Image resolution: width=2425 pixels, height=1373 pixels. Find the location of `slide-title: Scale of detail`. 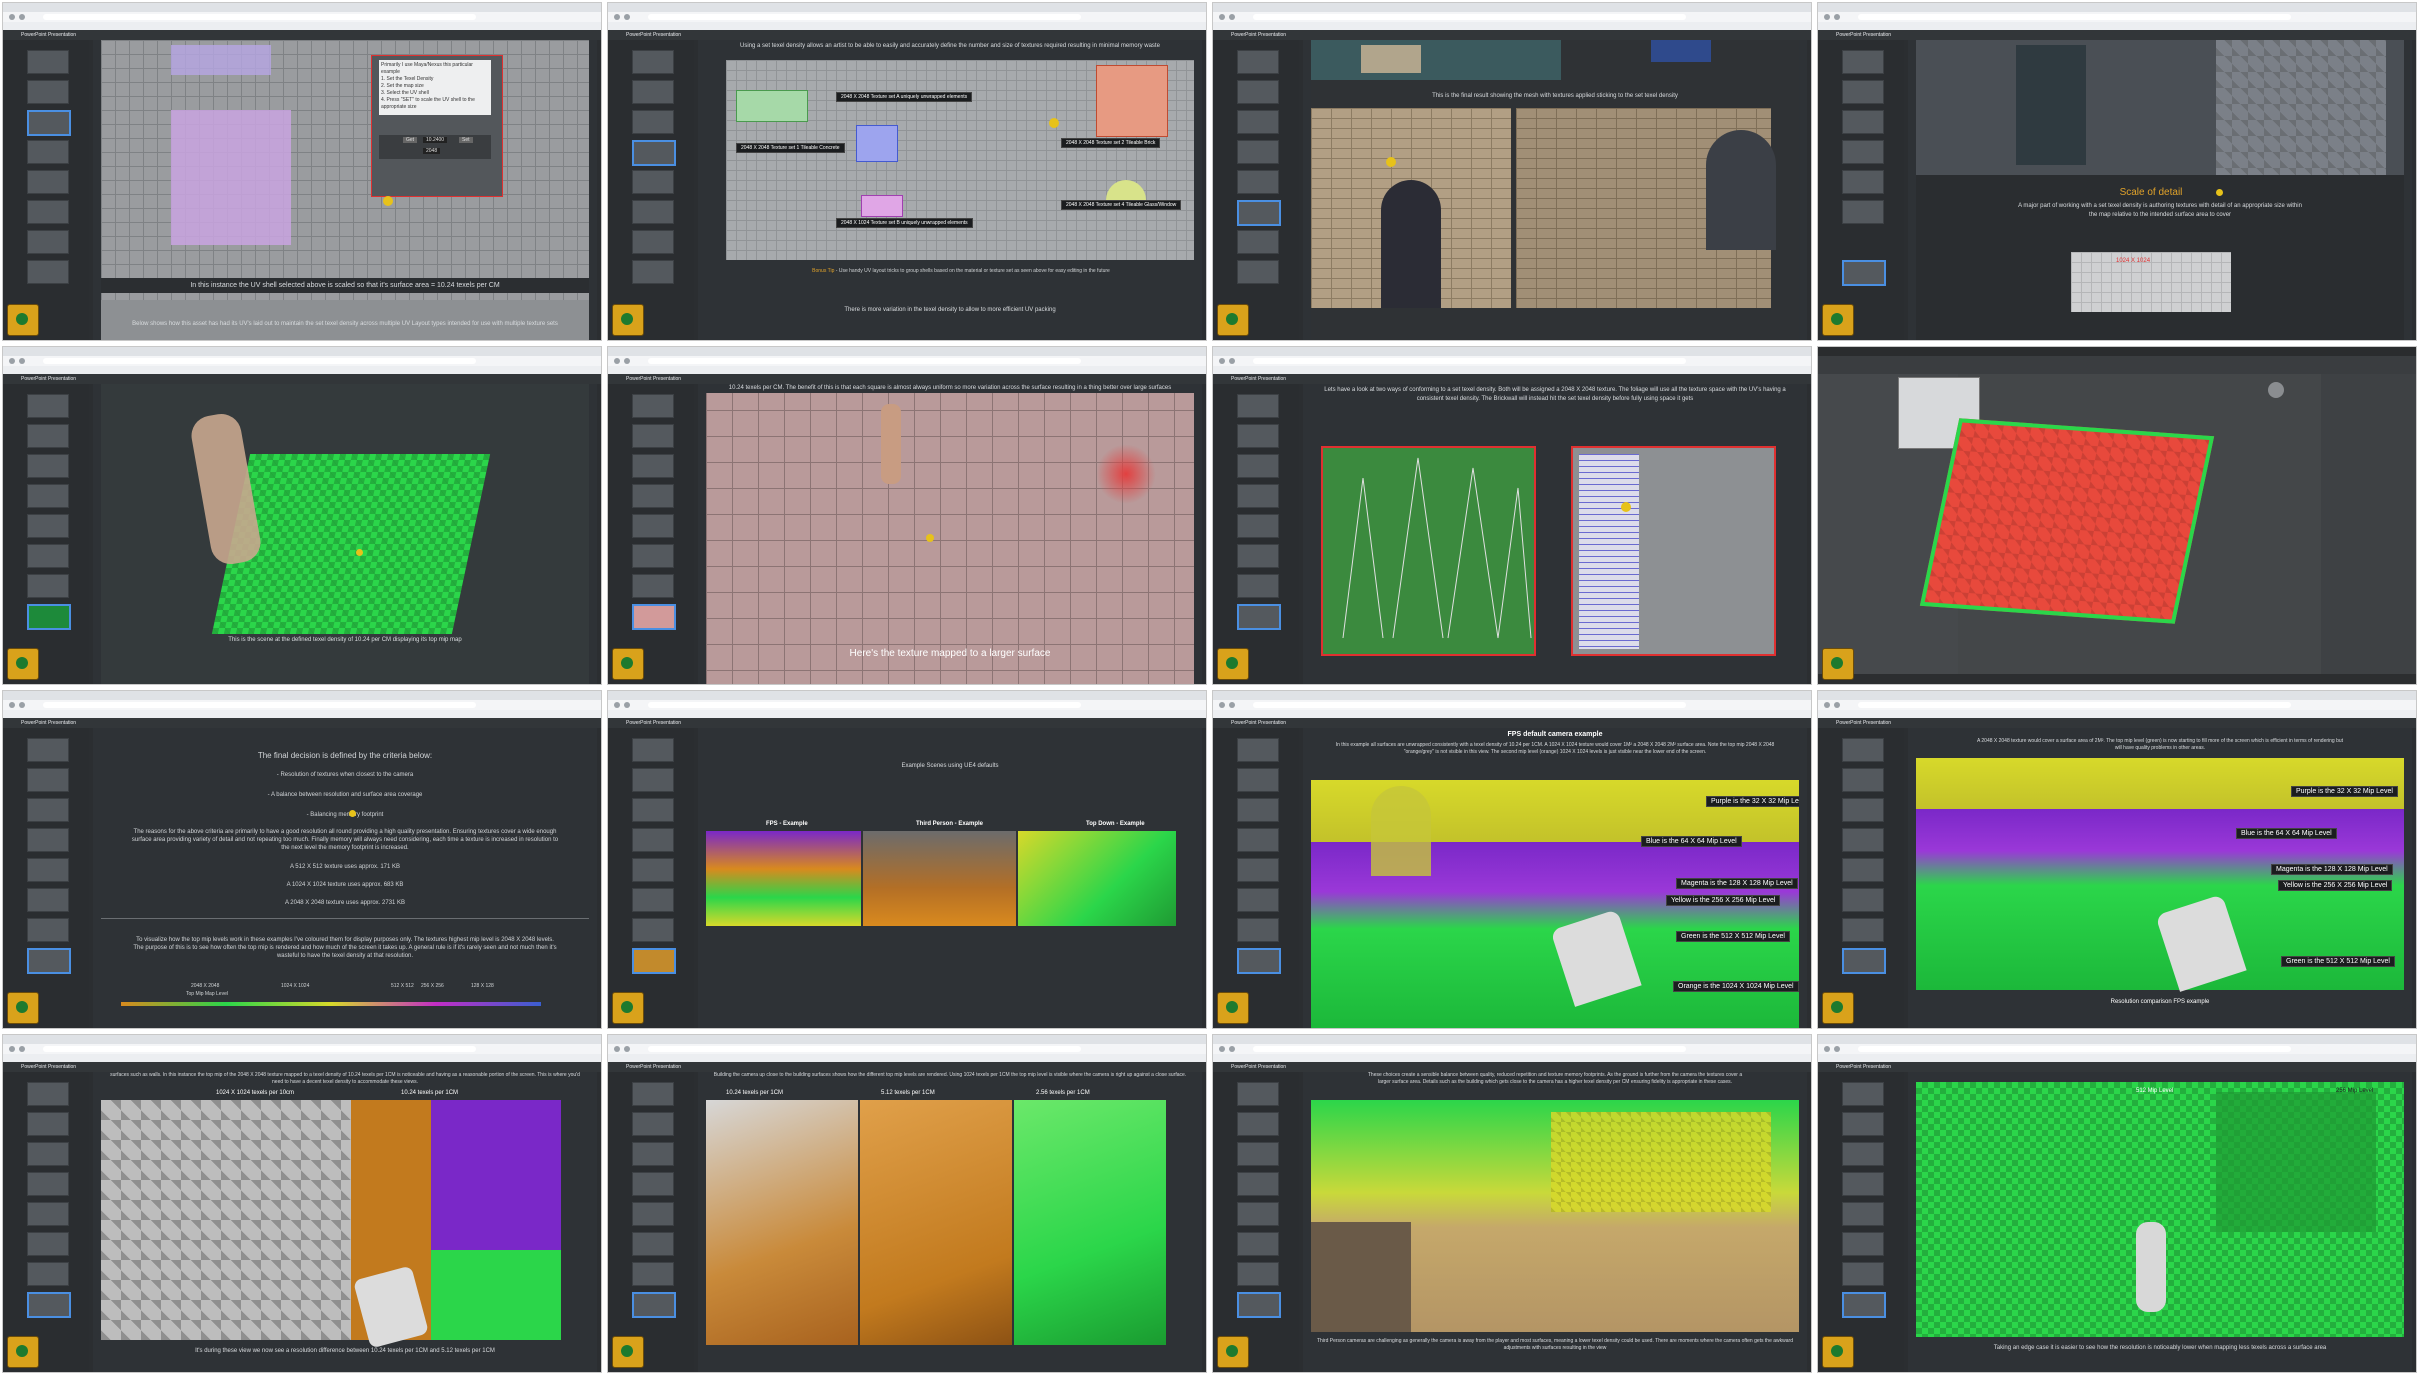

slide-title: Scale of detail is located at coordinates (2151, 192).